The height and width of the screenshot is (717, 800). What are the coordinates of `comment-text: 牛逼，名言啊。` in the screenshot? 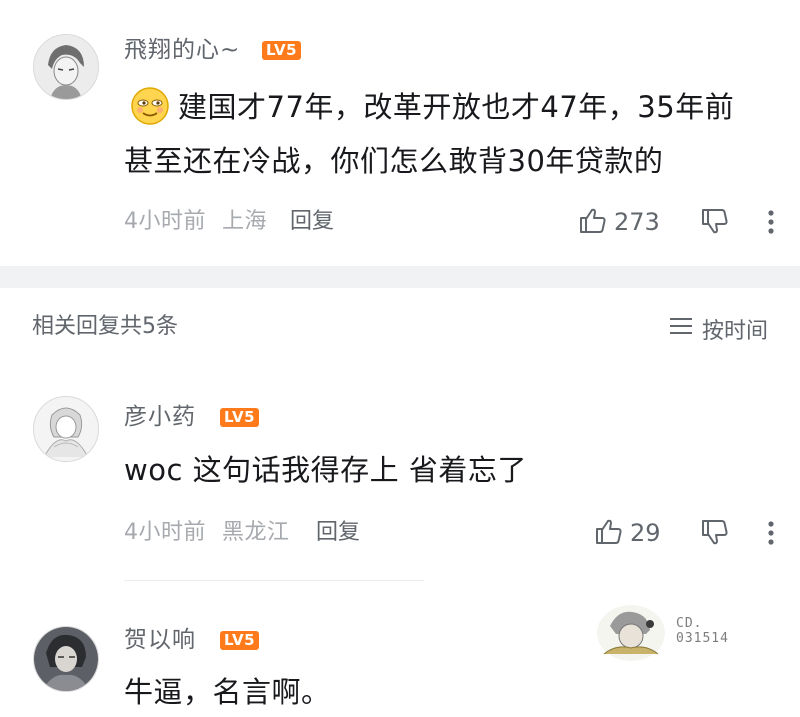 It's located at (227, 692).